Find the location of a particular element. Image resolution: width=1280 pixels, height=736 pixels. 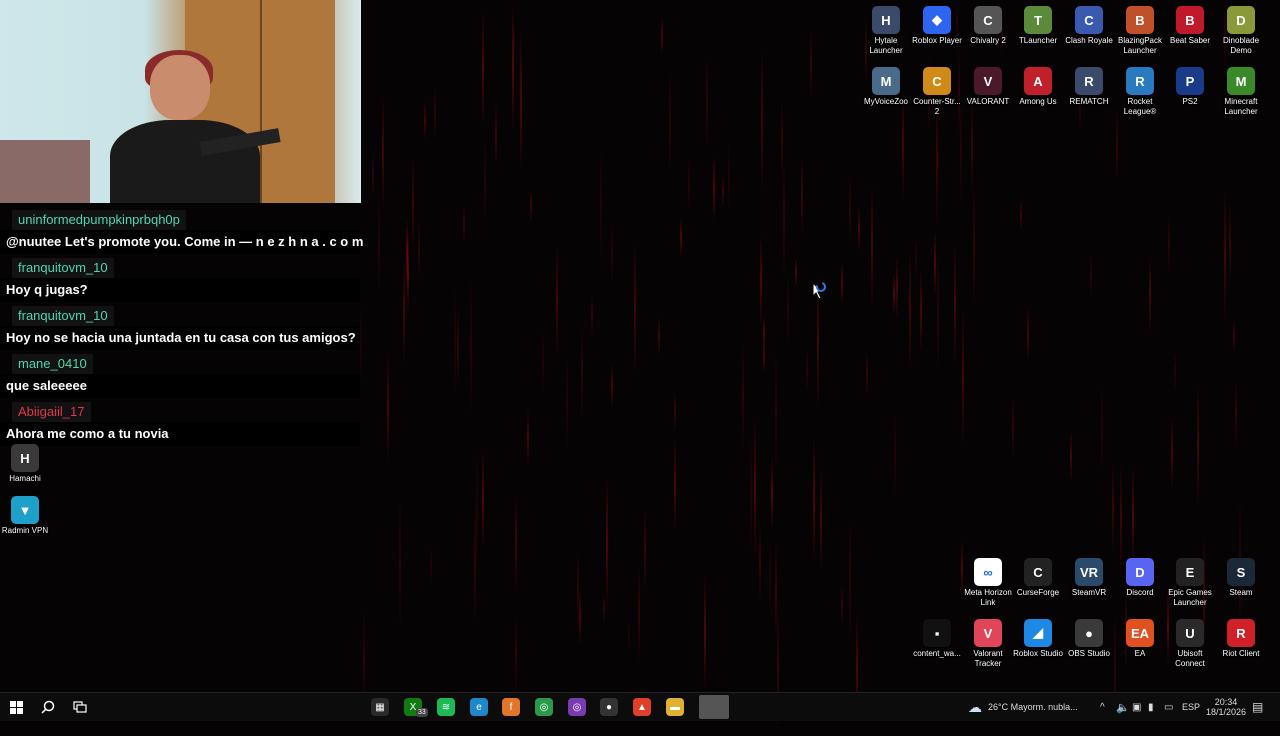

shortcut-label: CurseForge is located at coordinates (1038, 592).